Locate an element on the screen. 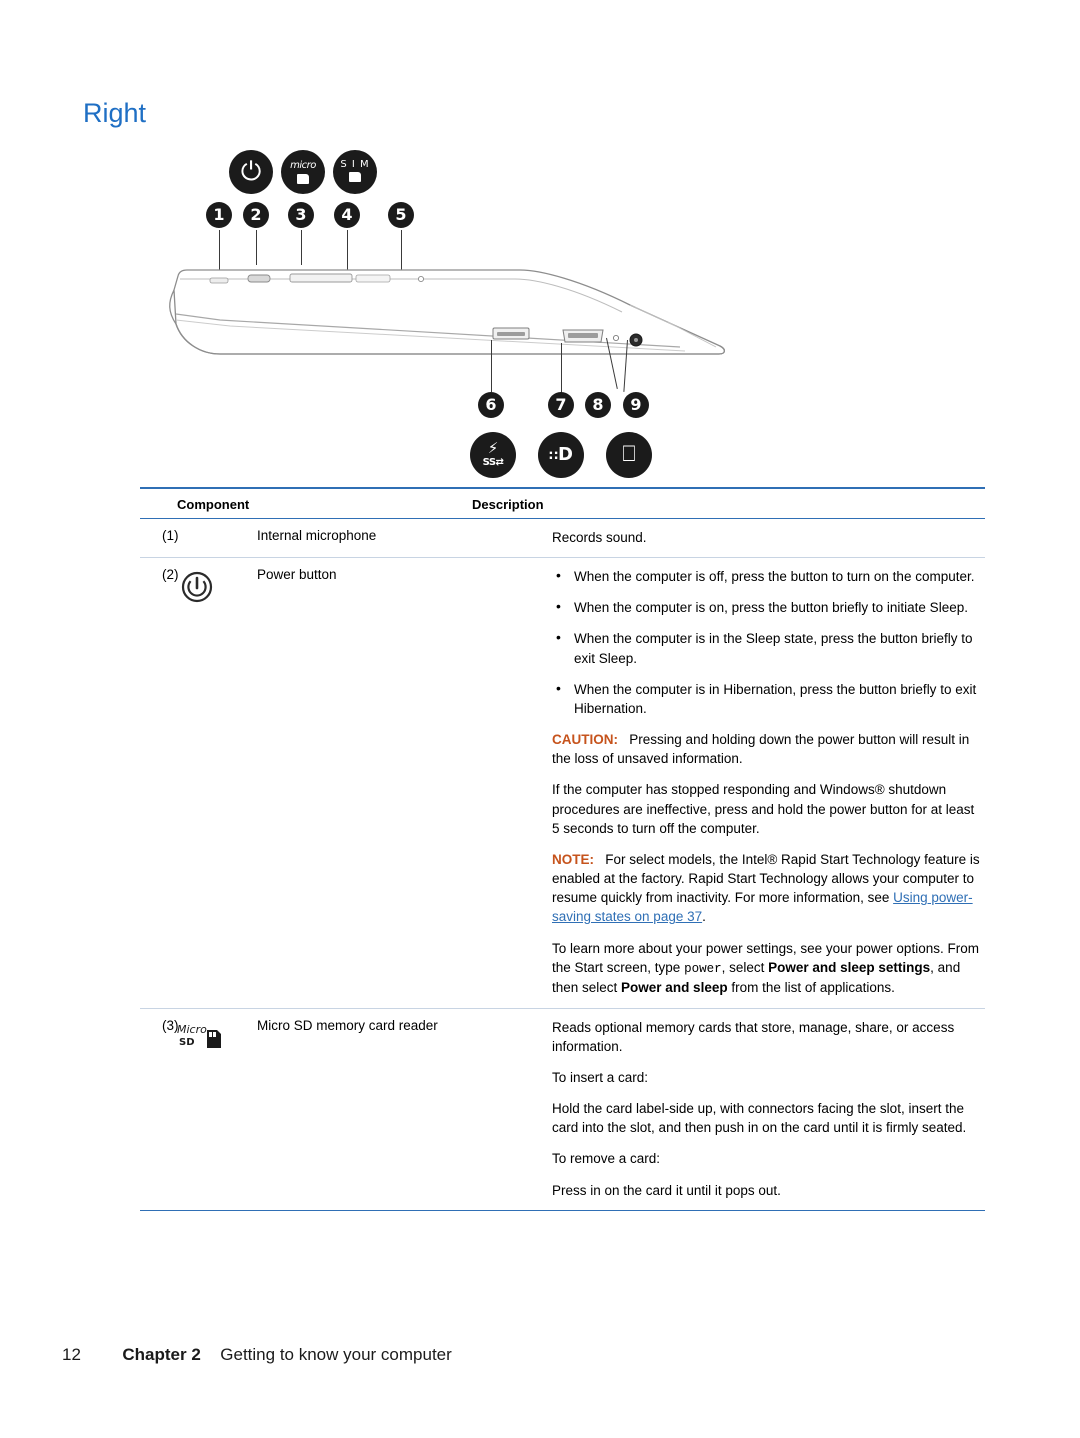 The image size is (1080, 1438). row-component-name: Micro SD memory card reader is located at coordinates (347, 1025).